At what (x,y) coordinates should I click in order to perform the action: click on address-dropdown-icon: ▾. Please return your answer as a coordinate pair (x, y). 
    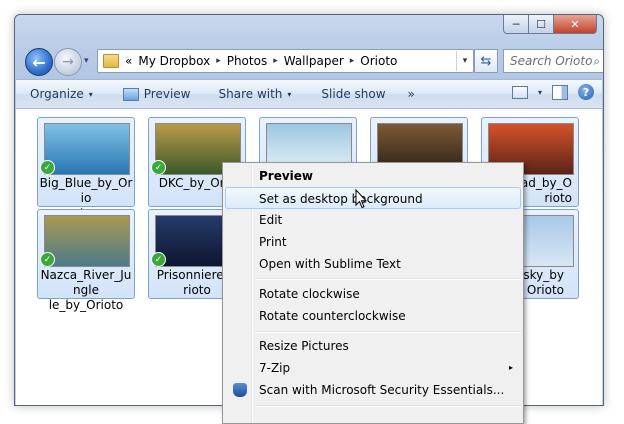
    Looking at the image, I should click on (464, 61).